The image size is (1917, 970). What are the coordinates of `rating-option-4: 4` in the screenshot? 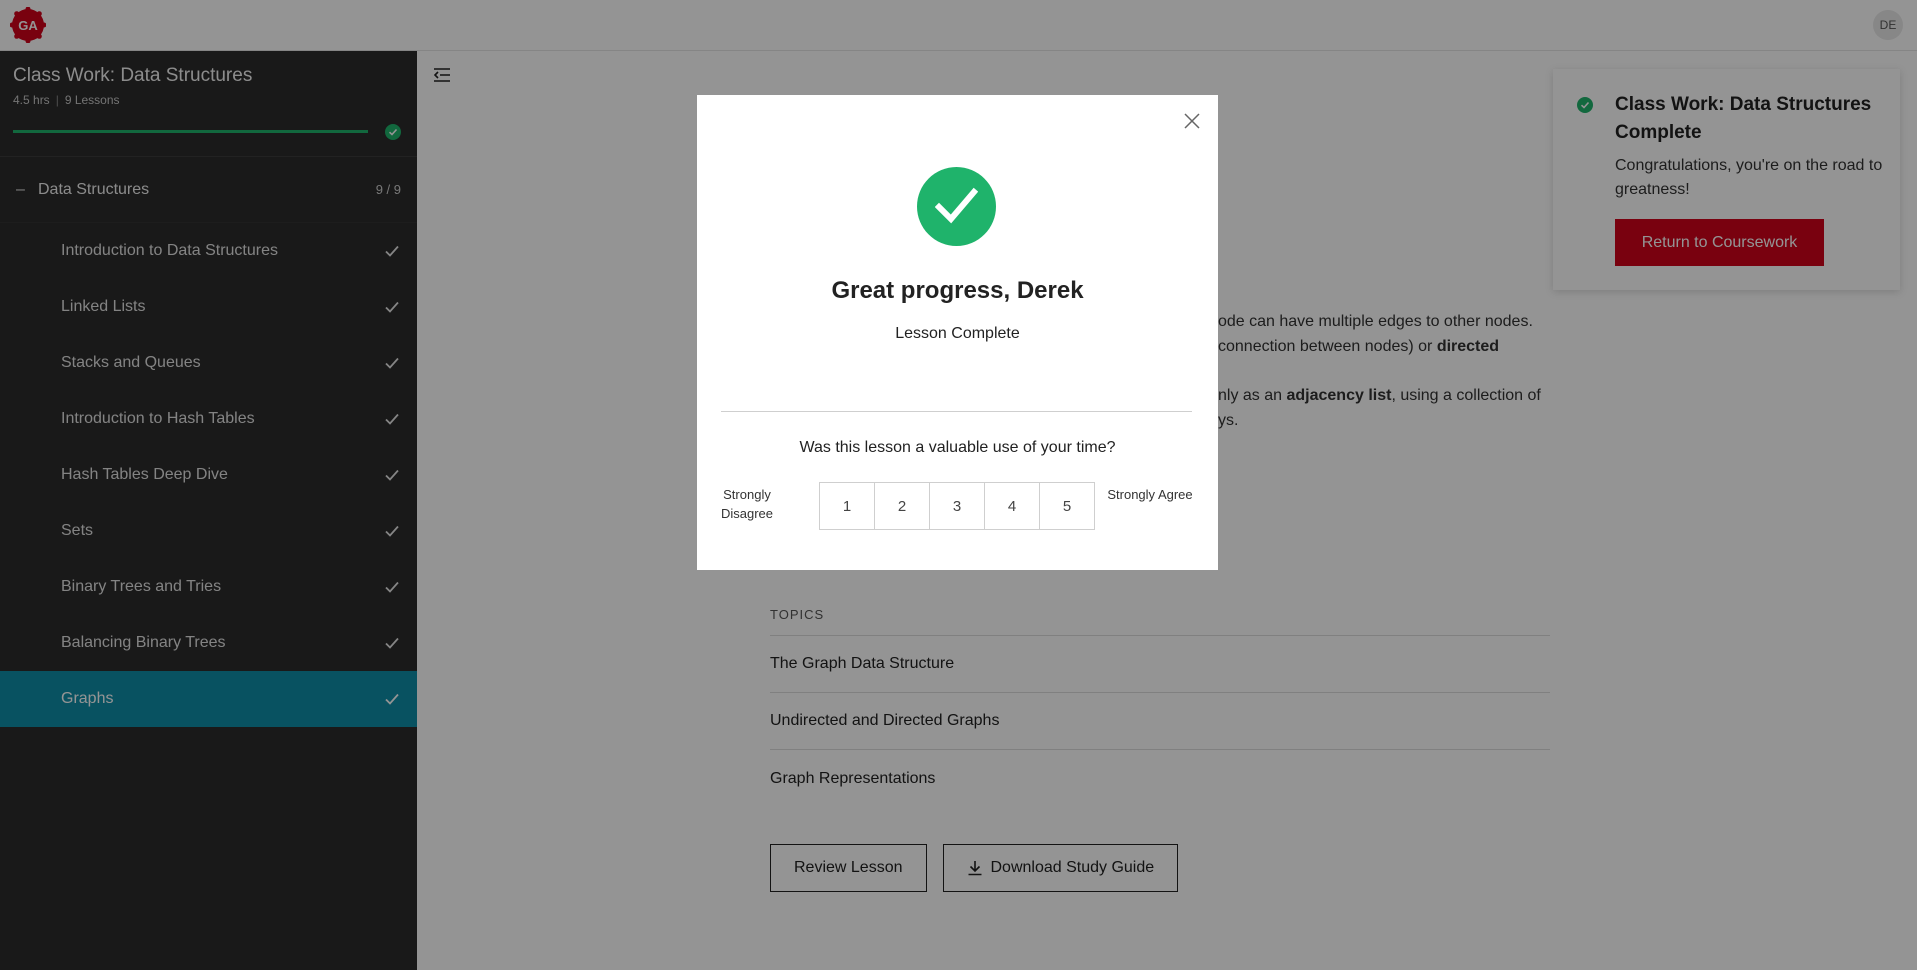 It's located at (1012, 506).